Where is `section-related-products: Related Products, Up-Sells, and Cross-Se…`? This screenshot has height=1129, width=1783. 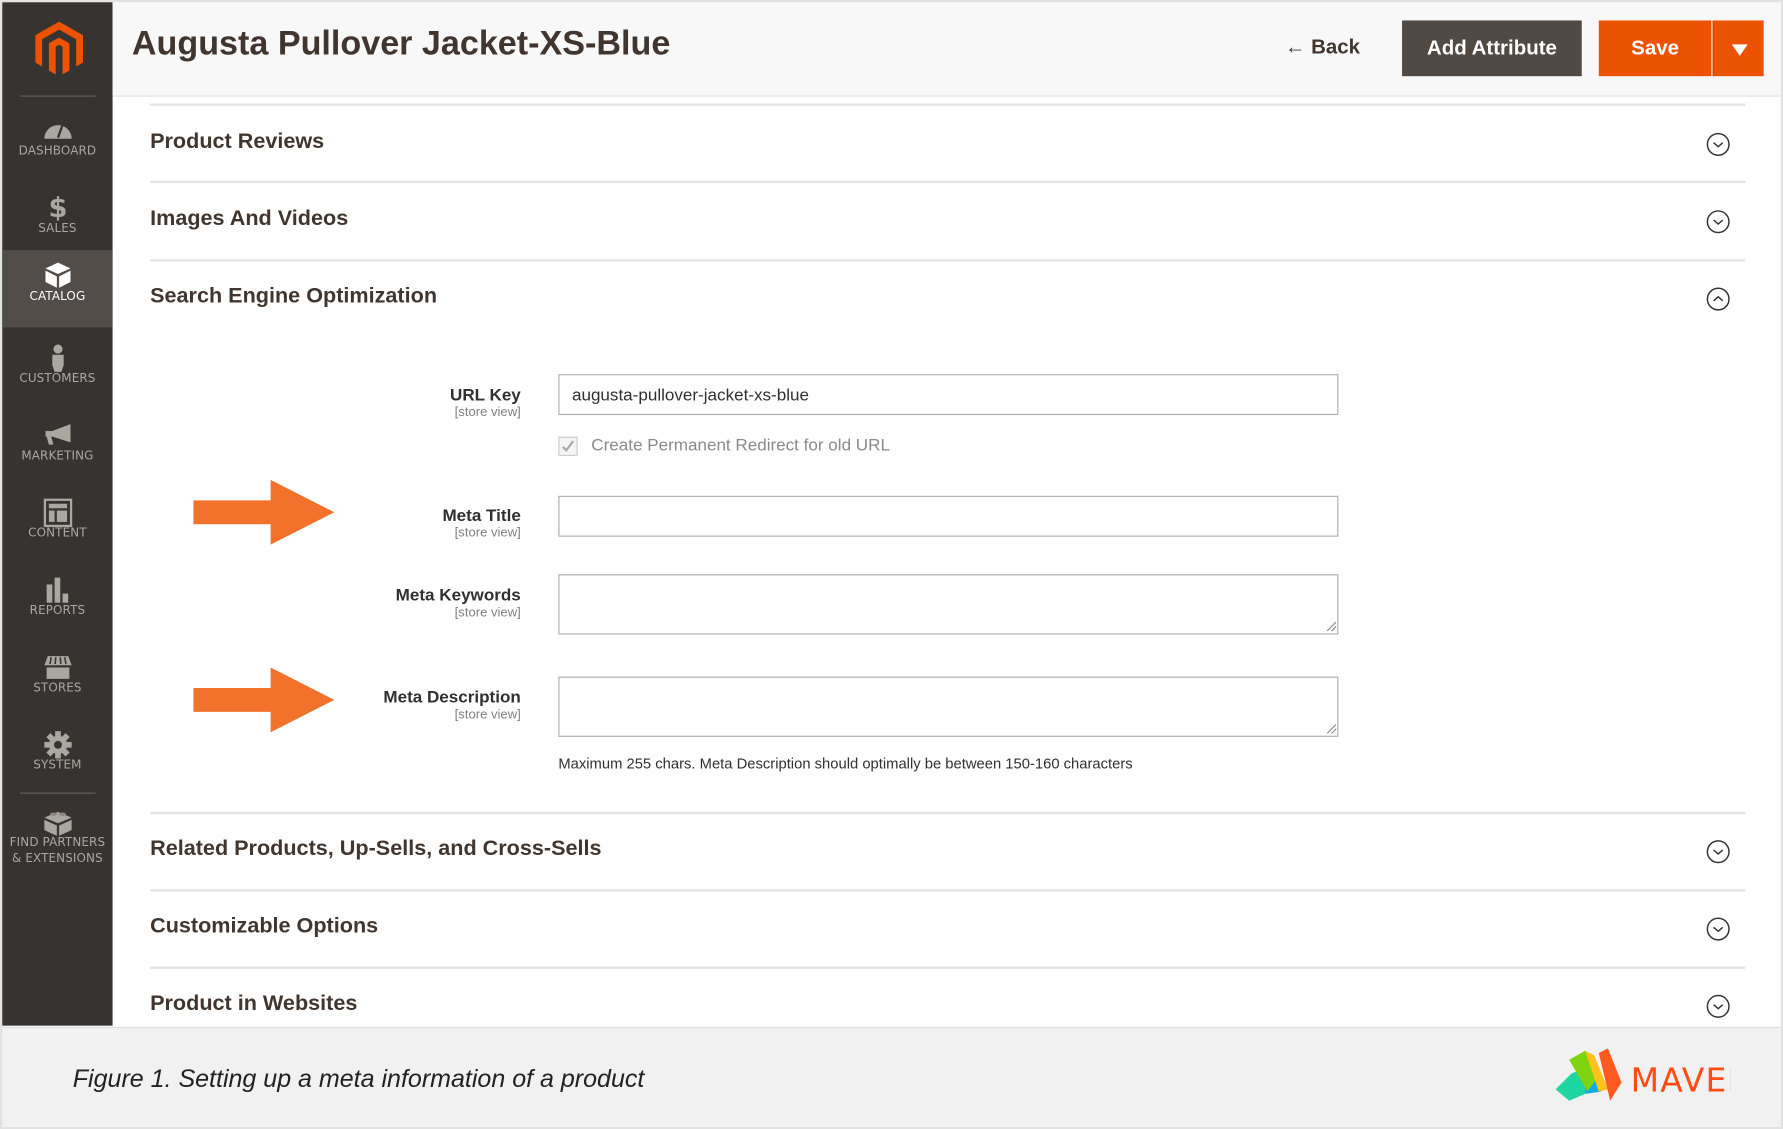 section-related-products: Related Products, Up-Sells, and Cross-Se… is located at coordinates (947, 850).